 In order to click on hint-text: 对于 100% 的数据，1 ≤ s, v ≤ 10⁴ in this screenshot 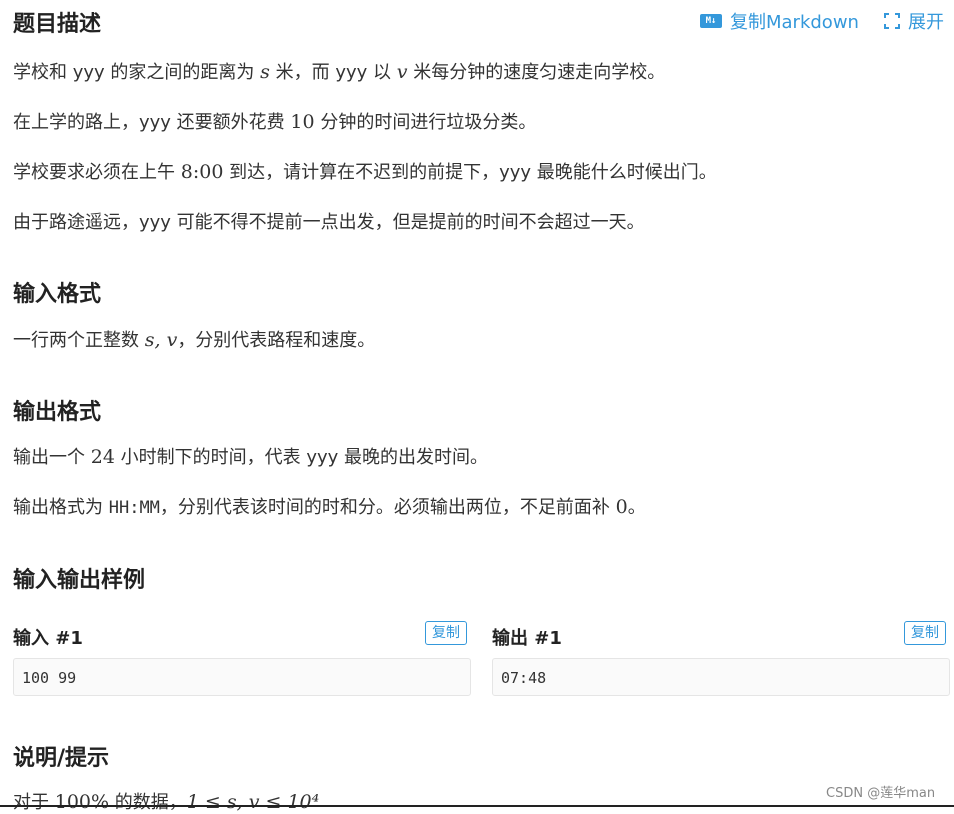, I will do `click(166, 802)`.